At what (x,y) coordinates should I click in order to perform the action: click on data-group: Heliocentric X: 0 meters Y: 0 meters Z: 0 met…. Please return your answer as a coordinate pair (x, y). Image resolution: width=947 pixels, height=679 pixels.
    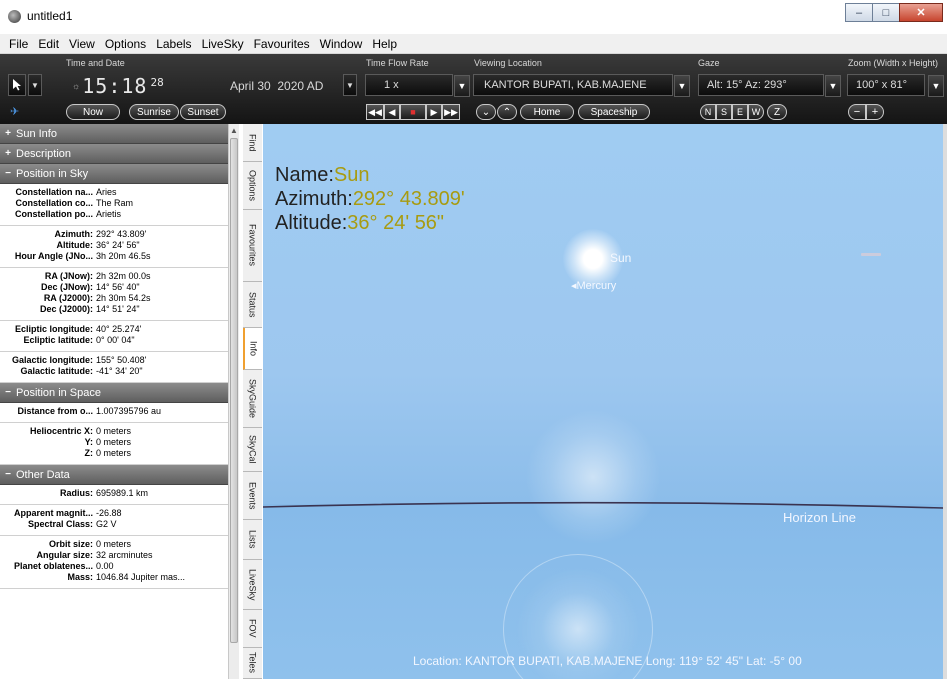
    Looking at the image, I should click on (114, 444).